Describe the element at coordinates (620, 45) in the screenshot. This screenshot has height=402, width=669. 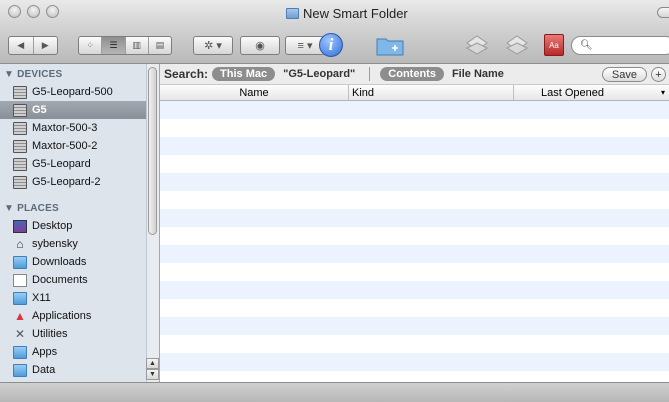
I see `search-field: 🔍︎` at that location.